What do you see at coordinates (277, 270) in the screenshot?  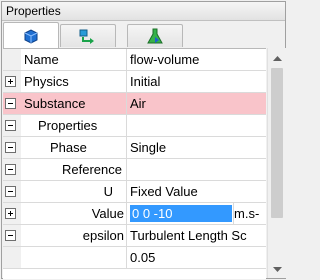 I see `scroll-down-arrow-icon` at bounding box center [277, 270].